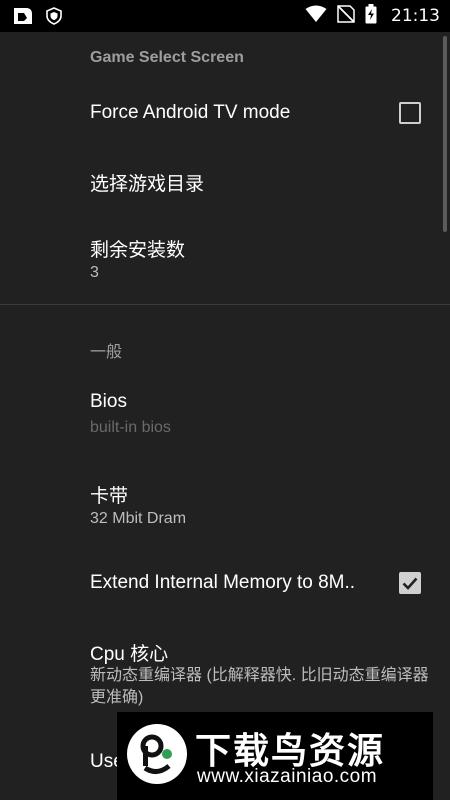  I want to click on shield-icon, so click(54, 18).